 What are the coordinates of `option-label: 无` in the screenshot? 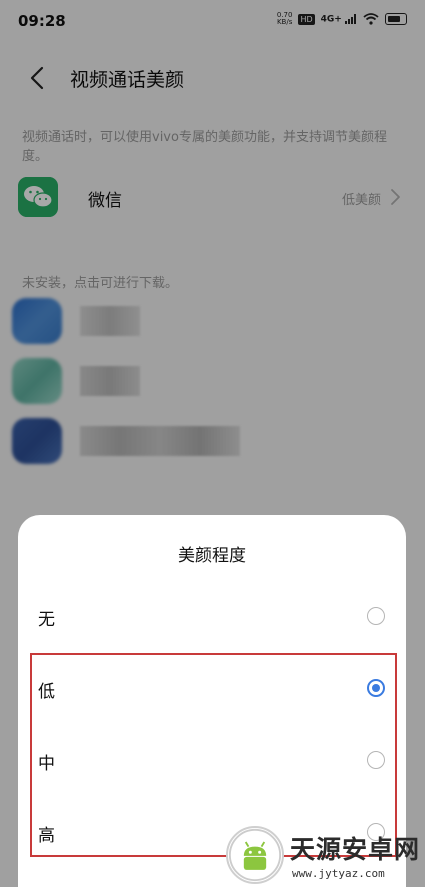 It's located at (46, 620).